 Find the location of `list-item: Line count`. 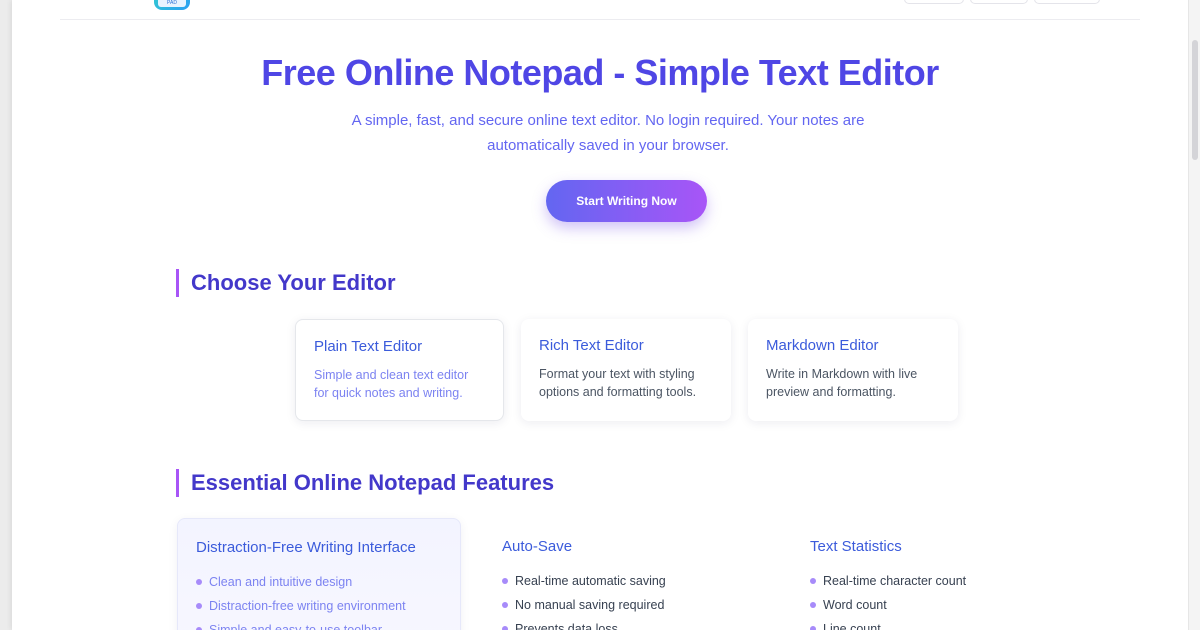

list-item: Line count is located at coordinates (934, 623).